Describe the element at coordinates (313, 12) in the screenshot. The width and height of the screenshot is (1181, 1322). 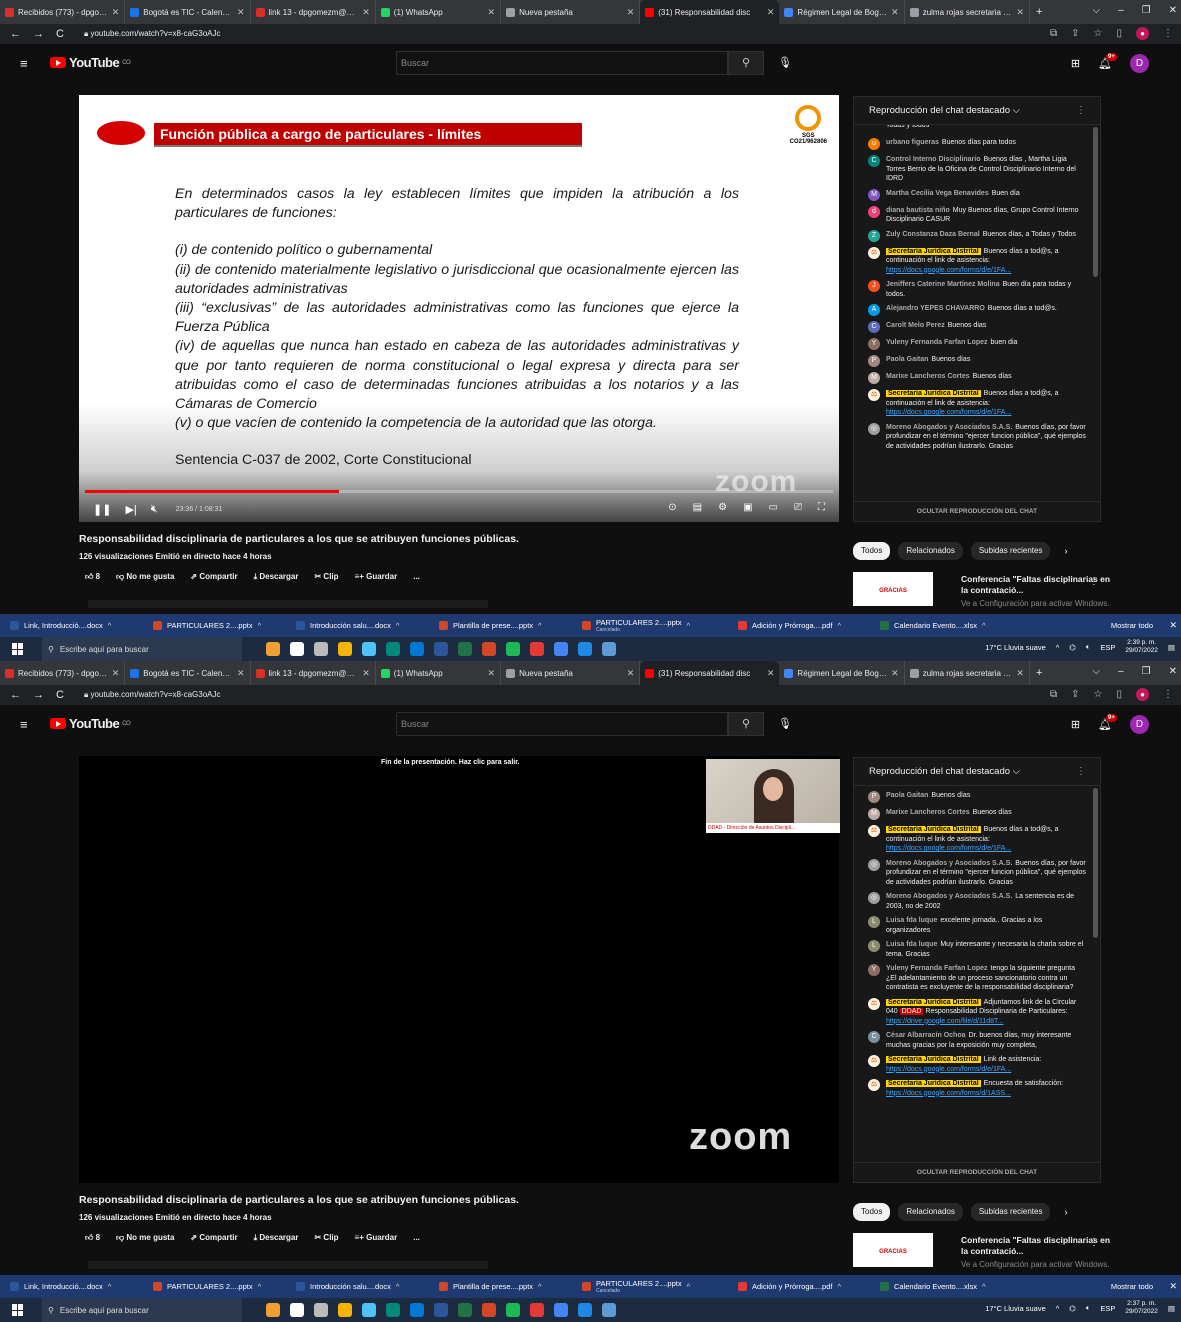
I see `browser-tab: link 13 - dpgomezm@sec ✕` at that location.